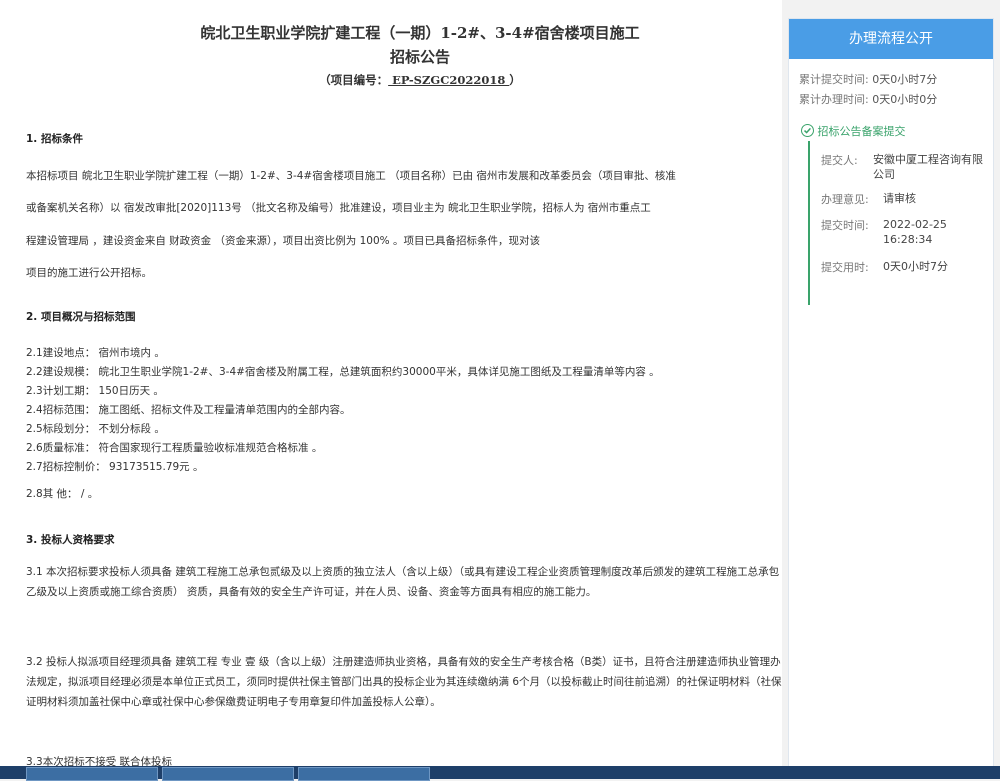 The width and height of the screenshot is (1000, 781). Describe the element at coordinates (905, 79) in the screenshot. I see `cum-submit-value: 0天0小时7分` at that location.